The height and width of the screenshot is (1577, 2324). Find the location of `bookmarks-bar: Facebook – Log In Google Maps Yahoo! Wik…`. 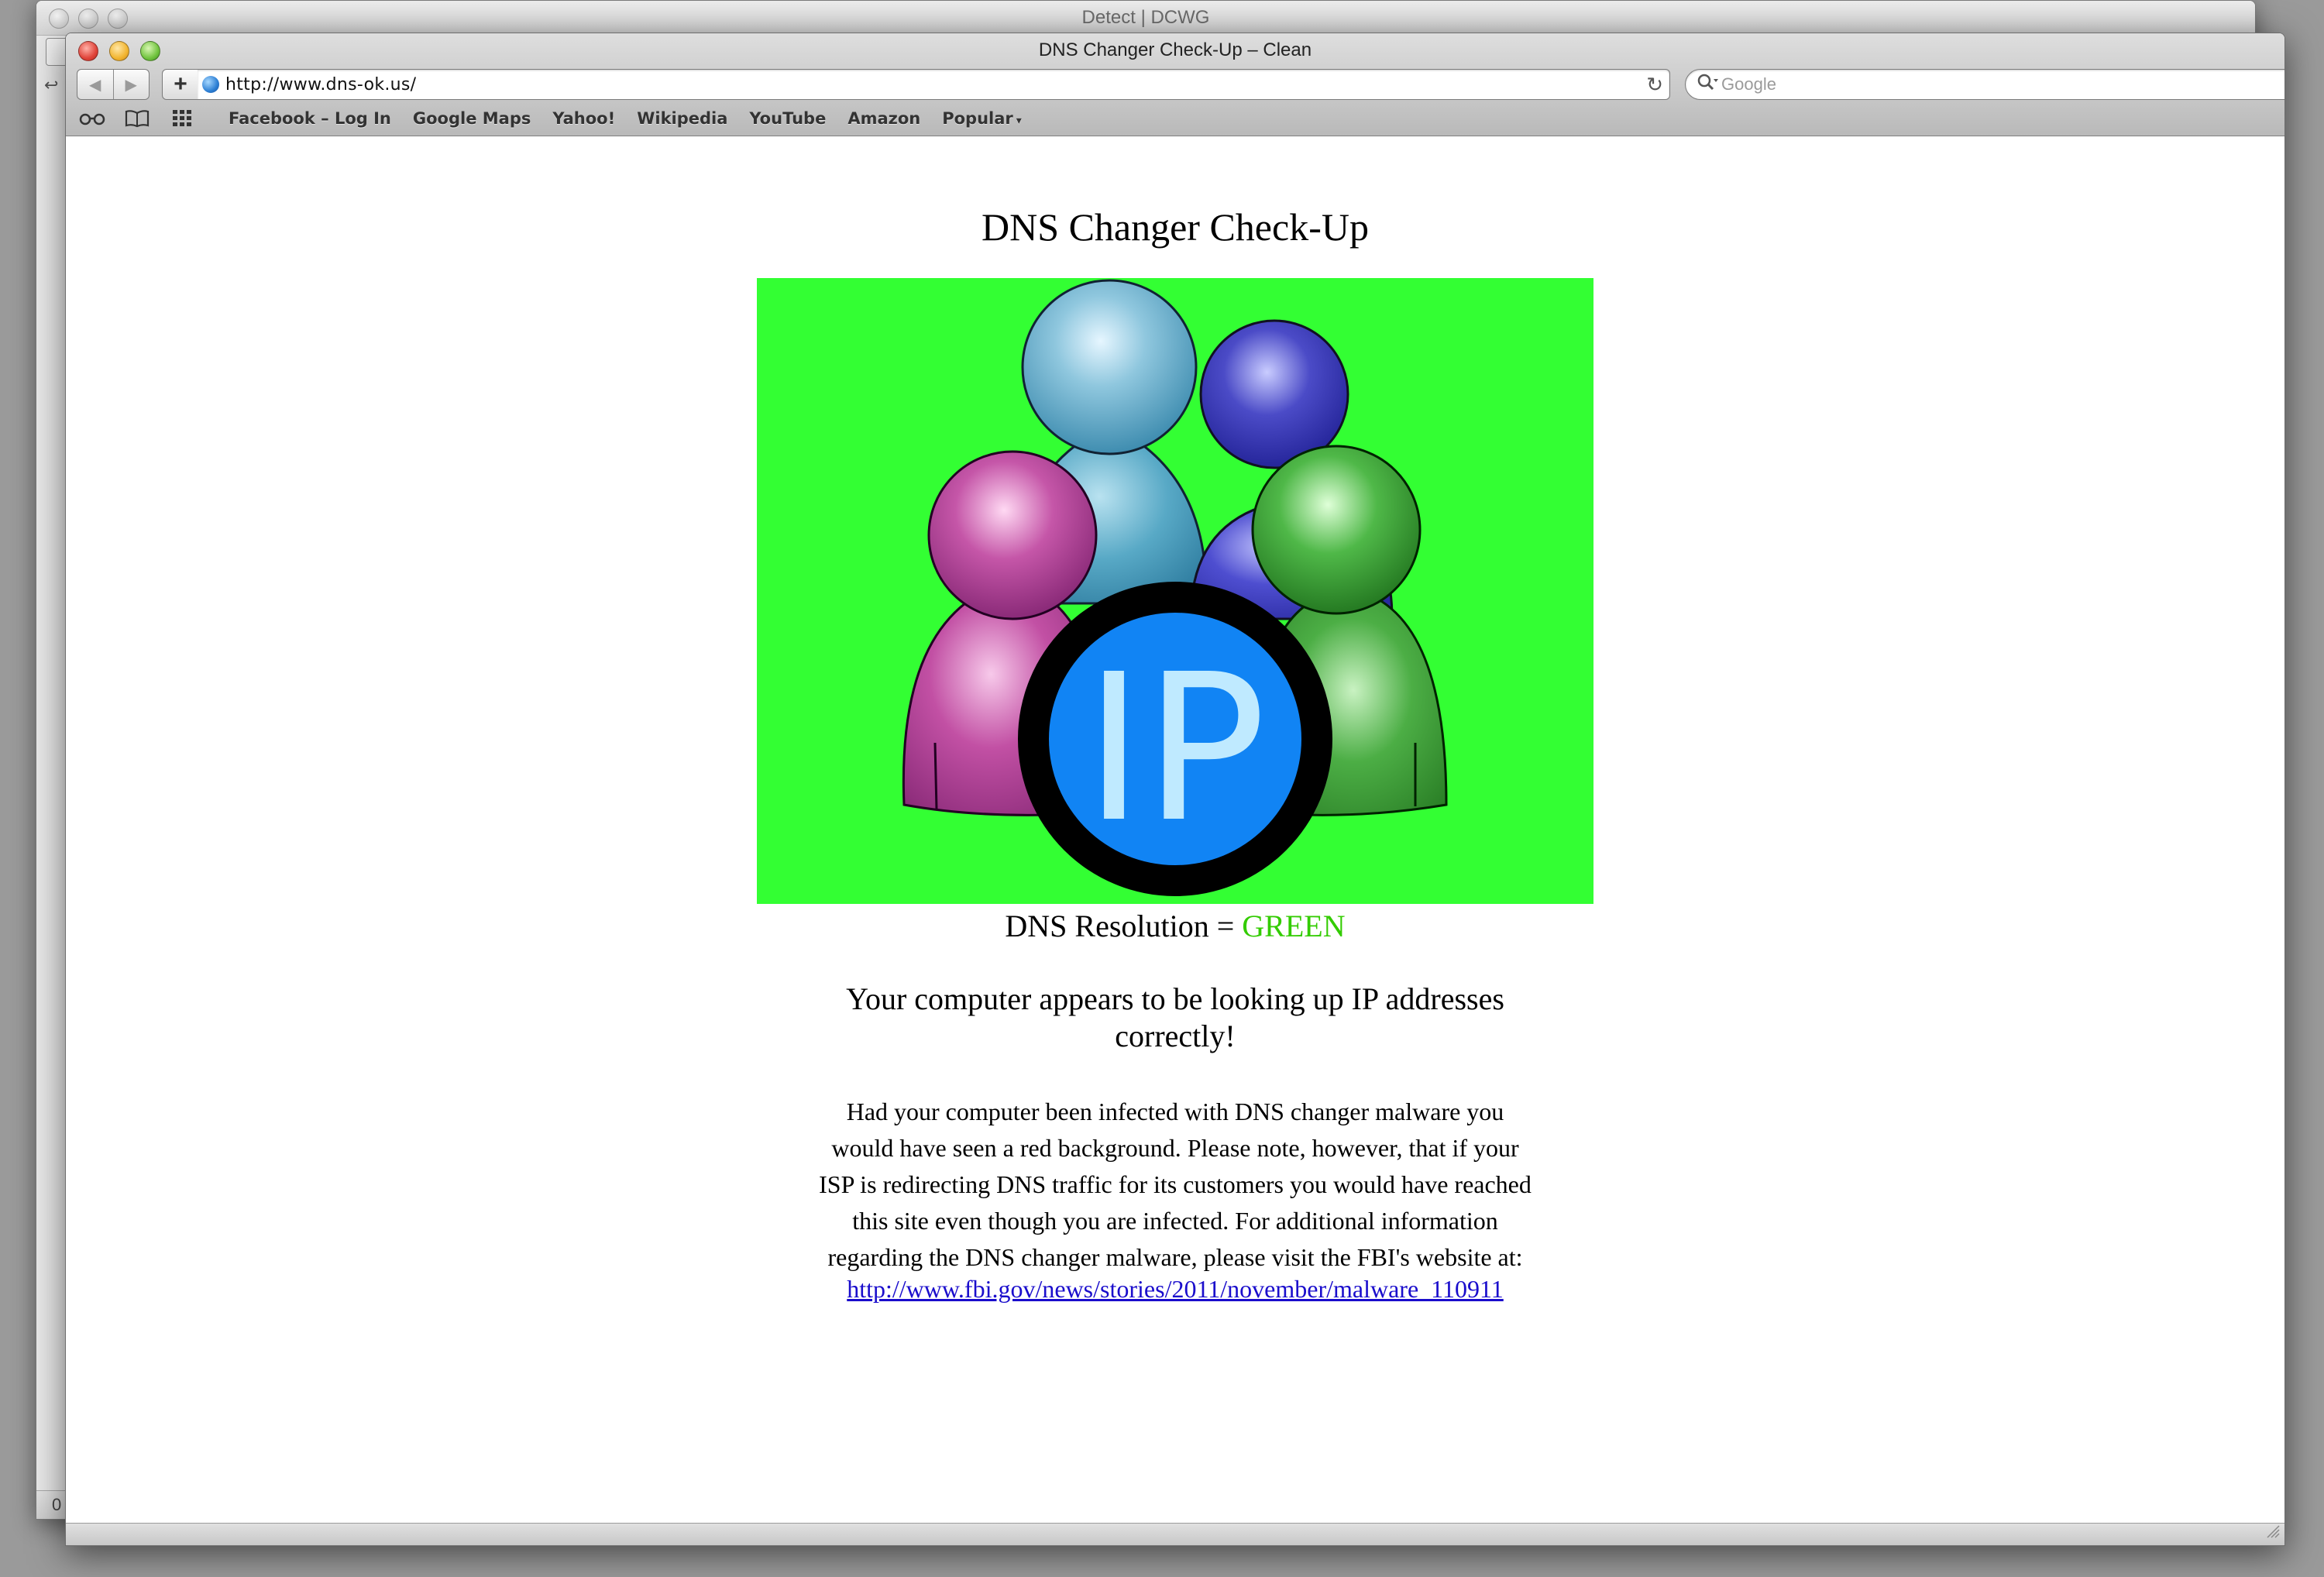

bookmarks-bar: Facebook – Log In Google Maps Yahoo! Wik… is located at coordinates (1175, 119).